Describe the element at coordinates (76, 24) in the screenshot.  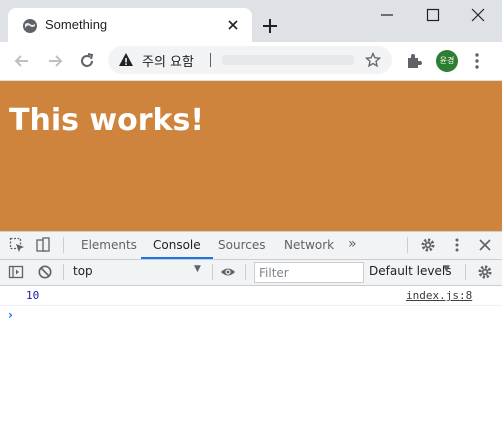
I see `tab-title: Something` at that location.